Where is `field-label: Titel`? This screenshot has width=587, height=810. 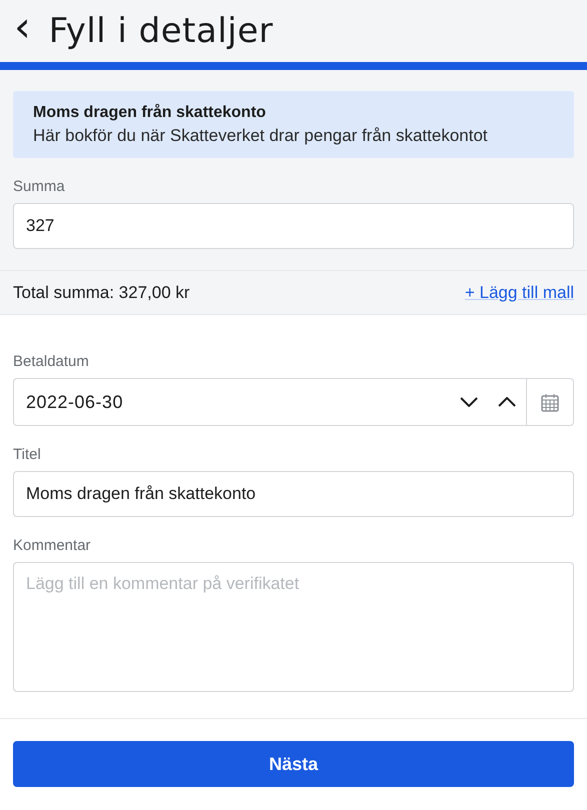
field-label: Titel is located at coordinates (27, 454).